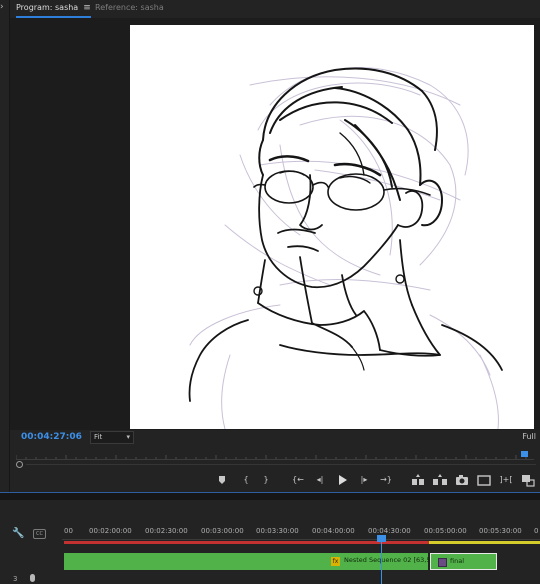 Image resolution: width=540 pixels, height=584 pixels. What do you see at coordinates (112, 437) in the screenshot?
I see `zoom-select: Fit ▾` at bounding box center [112, 437].